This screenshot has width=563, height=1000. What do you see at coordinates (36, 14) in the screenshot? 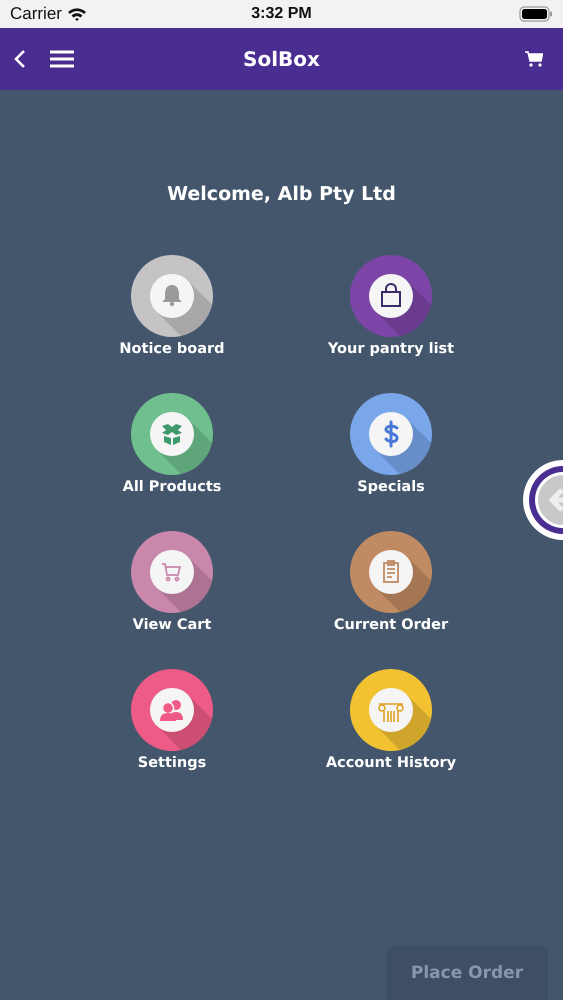
I see `carrier-name: Carrier` at bounding box center [36, 14].